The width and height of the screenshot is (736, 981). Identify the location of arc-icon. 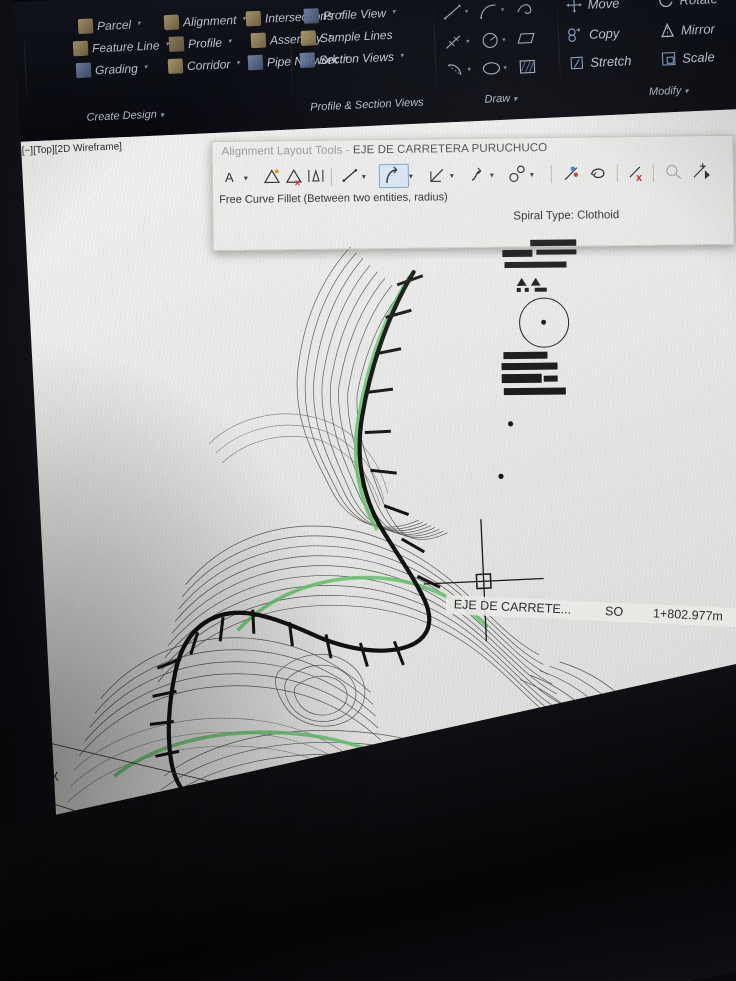
(488, 10).